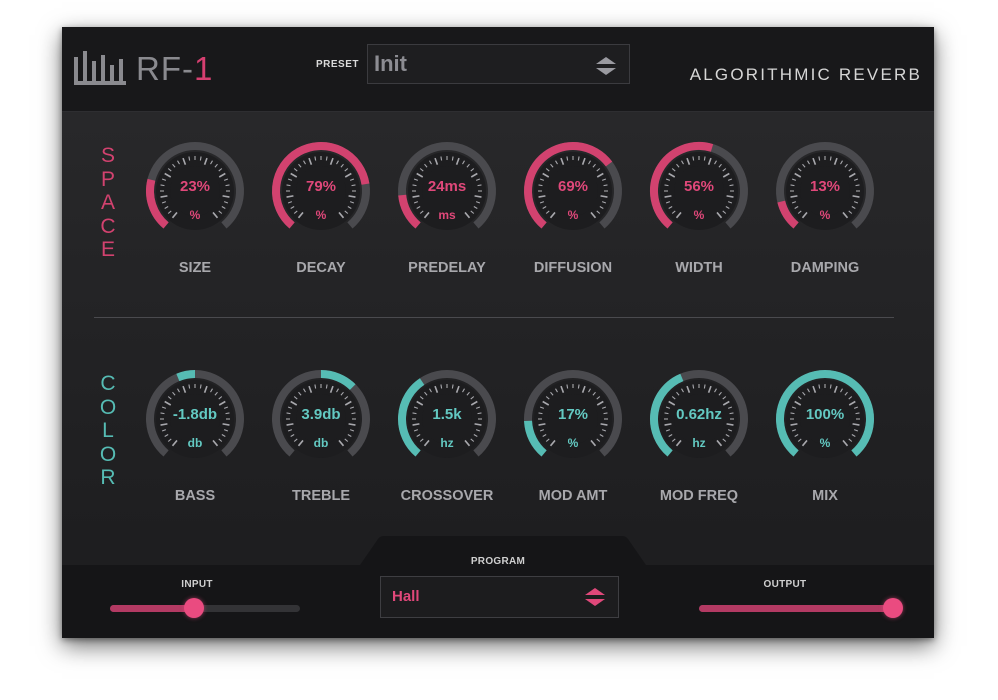  I want to click on damping-unit: %, so click(825, 215).